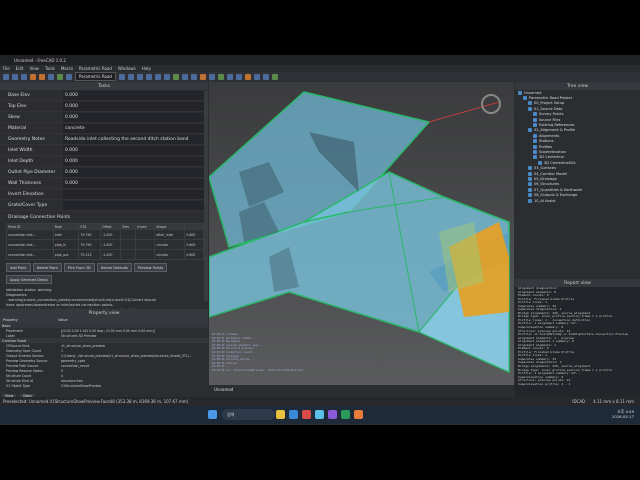 The image size is (640, 480). I want to click on menu-windows: Windows, so click(127, 68).